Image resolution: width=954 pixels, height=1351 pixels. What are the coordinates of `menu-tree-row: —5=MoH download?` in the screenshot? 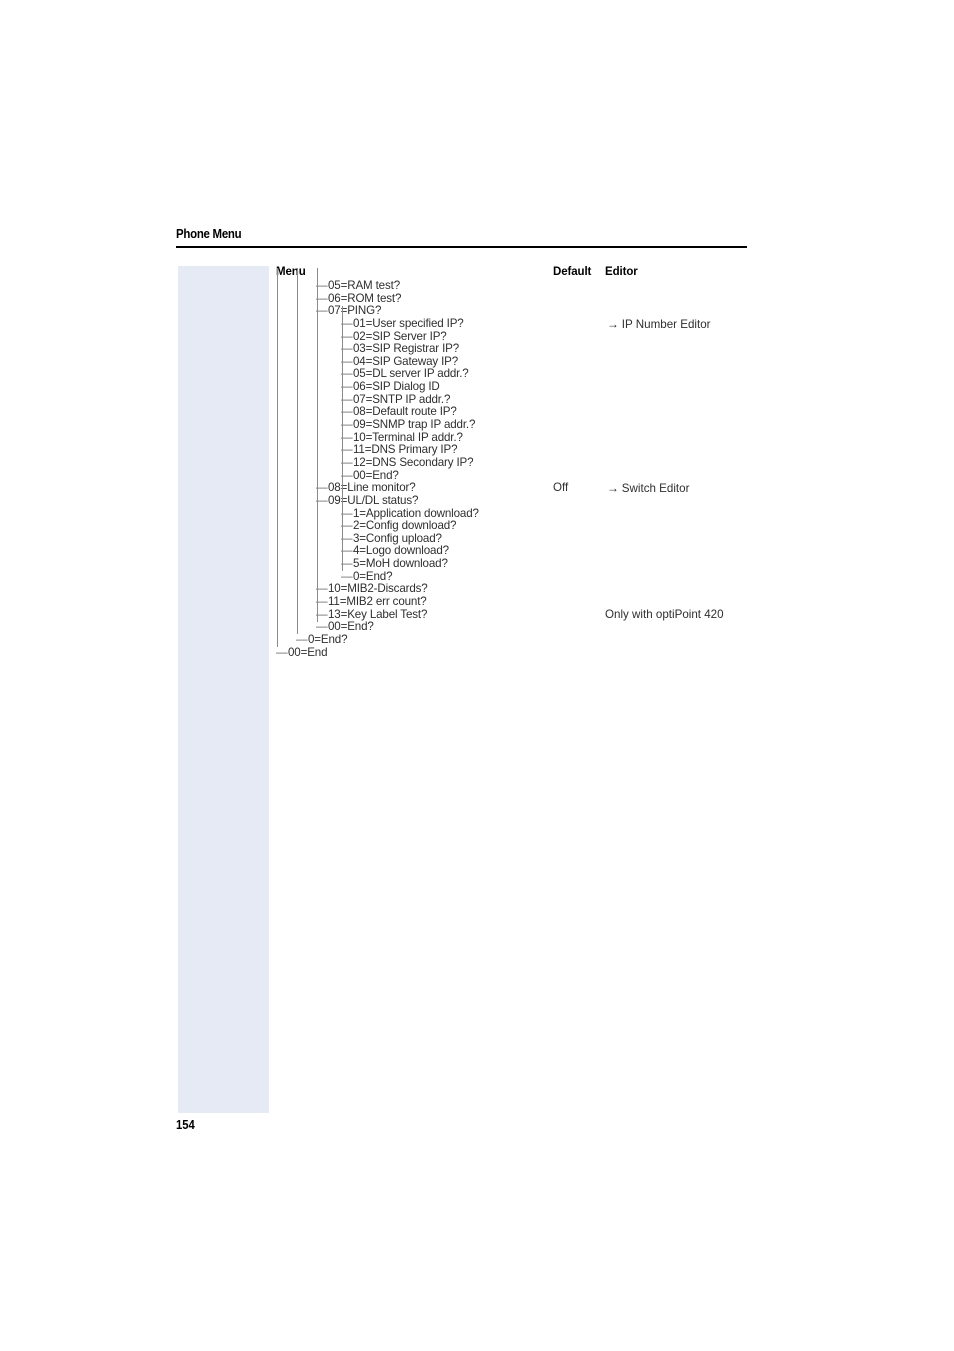 It's located at (477, 564).